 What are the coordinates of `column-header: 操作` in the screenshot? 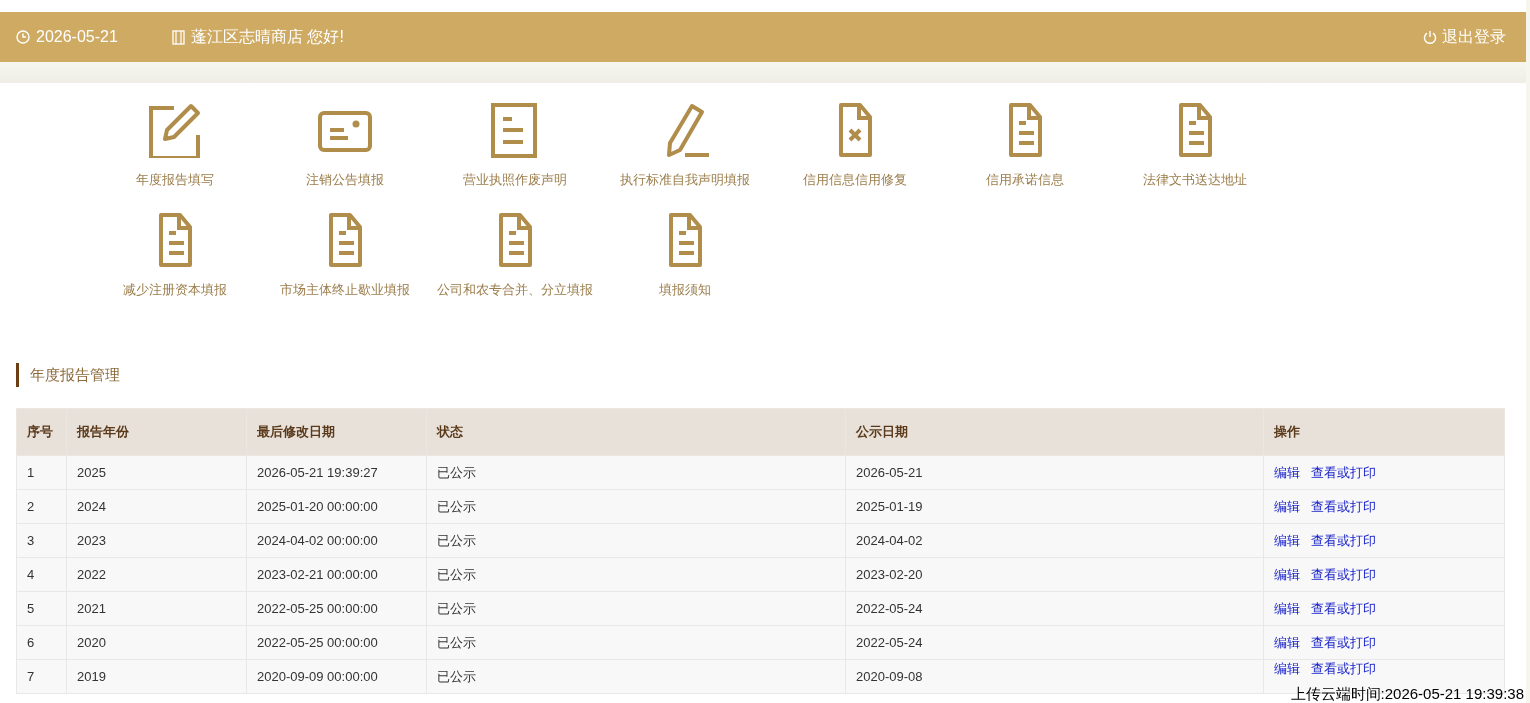 It's located at (1384, 432).